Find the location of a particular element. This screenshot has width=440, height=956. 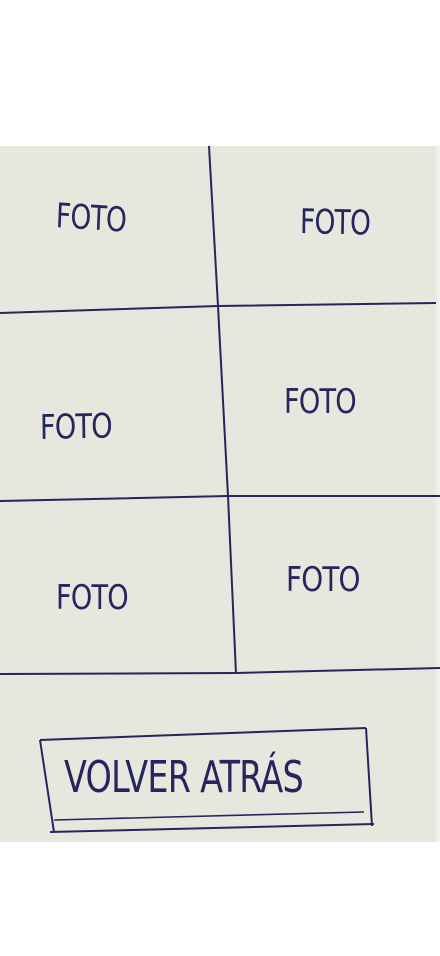

photo-cell-6: FOTO is located at coordinates (323, 580).